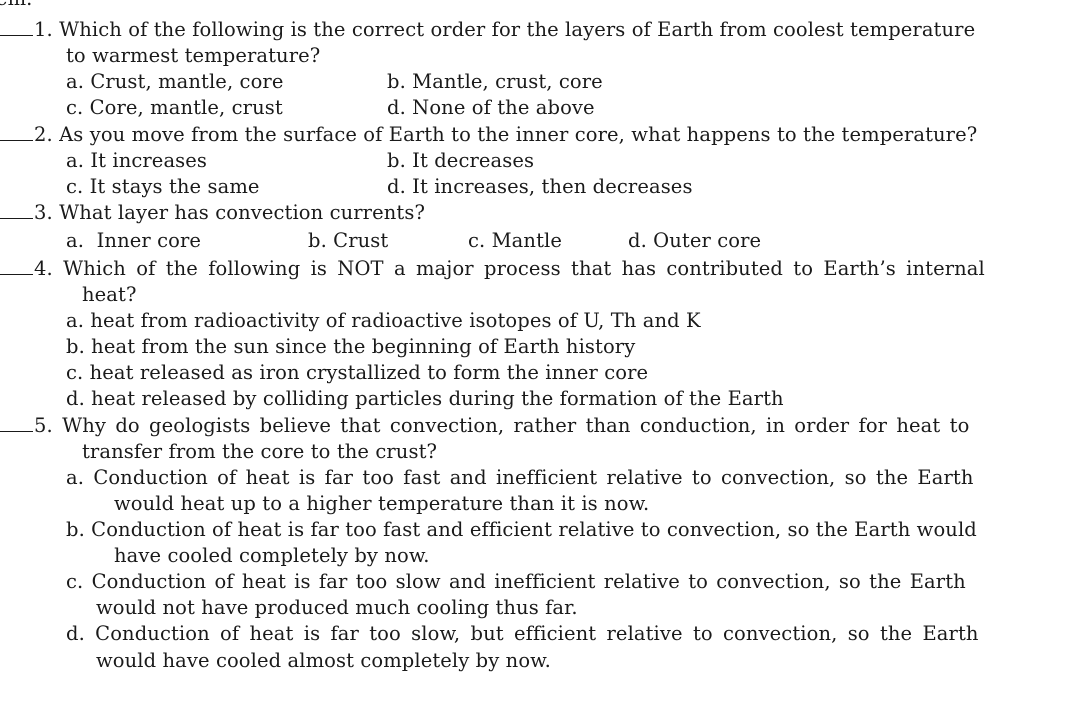 The height and width of the screenshot is (705, 1080). What do you see at coordinates (43, 268) in the screenshot?
I see `question-number: 4.` at bounding box center [43, 268].